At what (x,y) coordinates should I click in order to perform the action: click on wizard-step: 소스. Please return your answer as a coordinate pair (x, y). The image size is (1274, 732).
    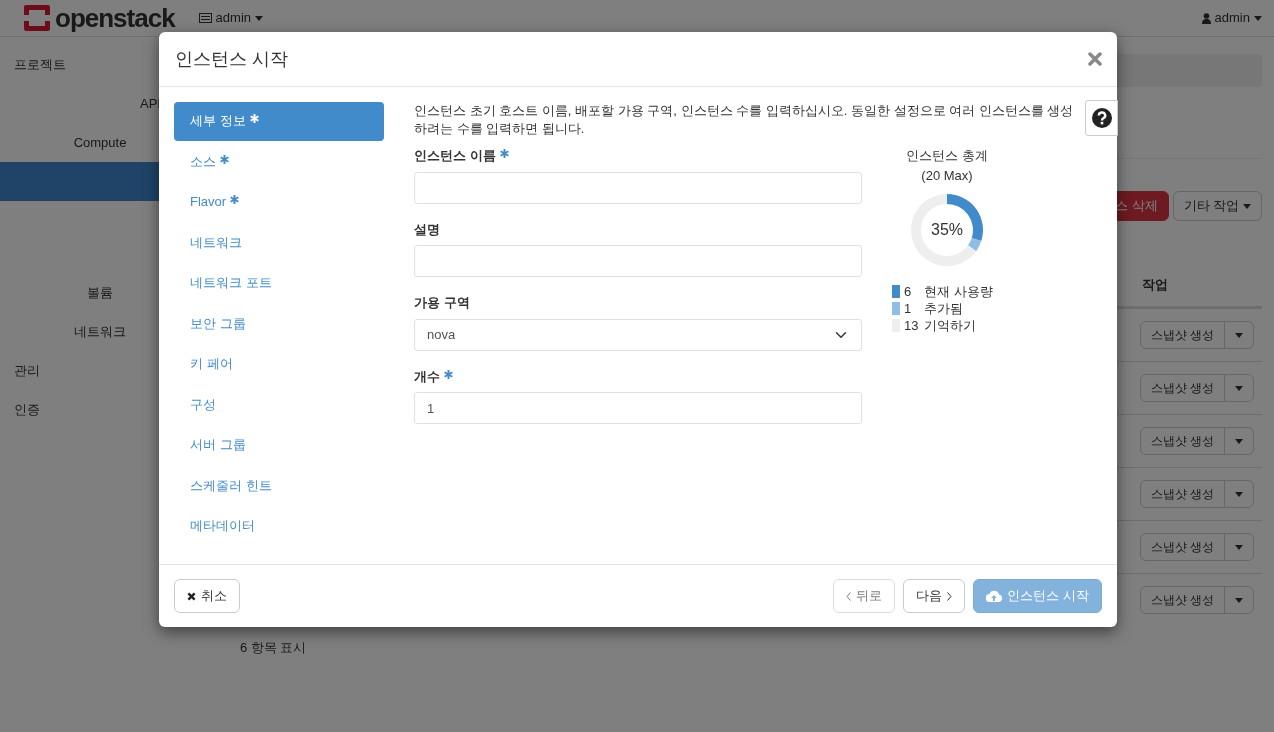
    Looking at the image, I should click on (279, 161).